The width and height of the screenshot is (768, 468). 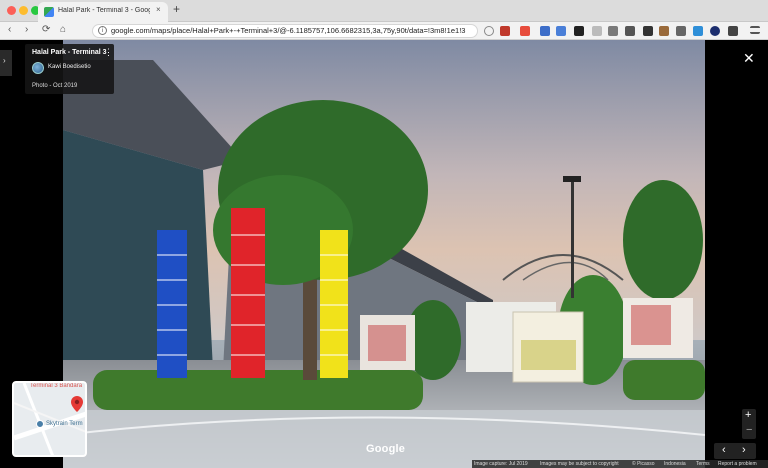 I want to click on chevron-right-icon: ›, so click(x=4, y=60).